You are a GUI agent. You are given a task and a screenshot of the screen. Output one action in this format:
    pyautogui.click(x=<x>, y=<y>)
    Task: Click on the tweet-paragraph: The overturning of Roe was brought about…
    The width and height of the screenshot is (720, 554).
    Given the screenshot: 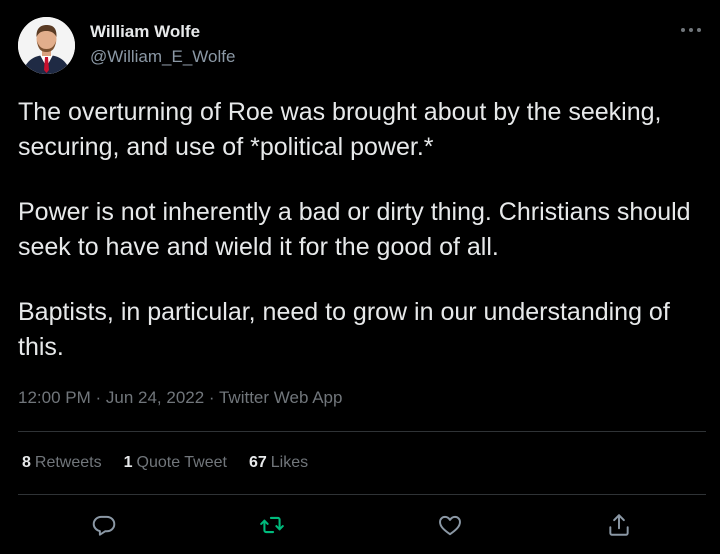 What is the action you would take?
    pyautogui.click(x=340, y=129)
    